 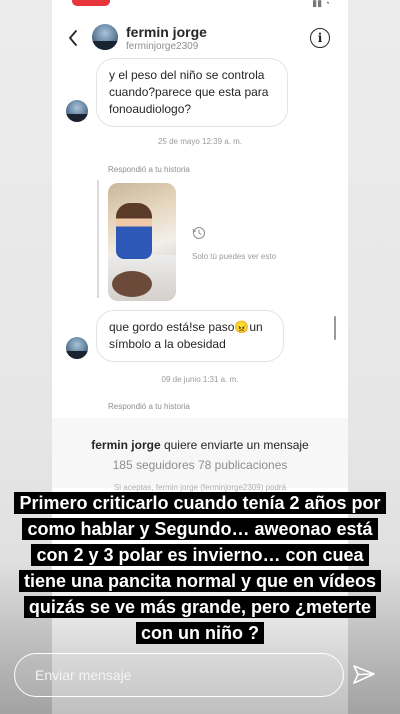 What do you see at coordinates (105, 37) in the screenshot?
I see `avatar` at bounding box center [105, 37].